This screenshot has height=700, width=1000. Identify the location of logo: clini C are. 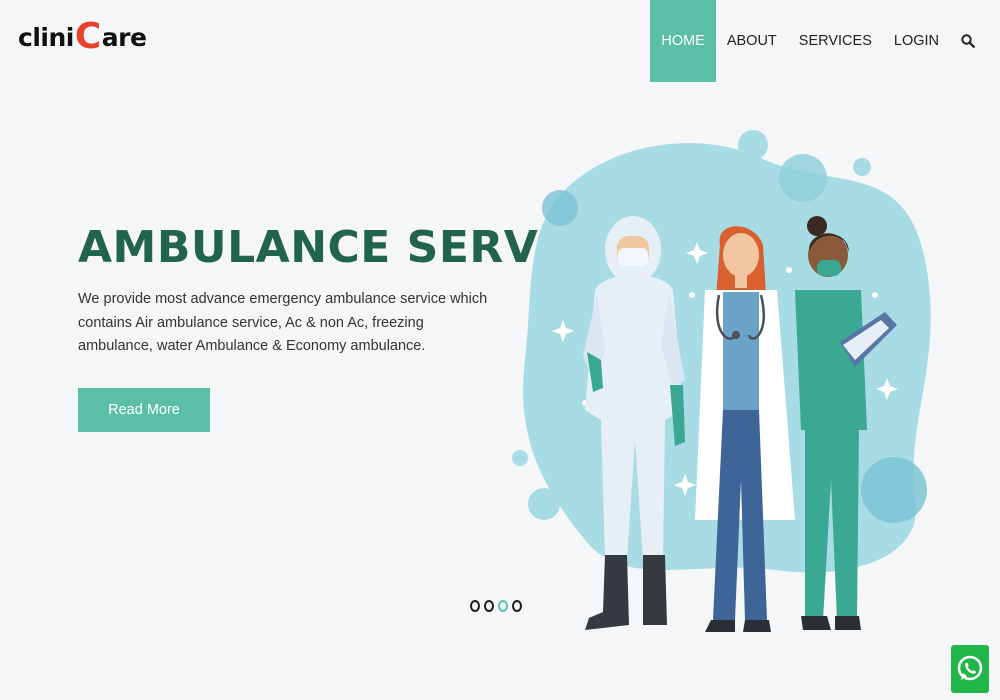
(82, 36).